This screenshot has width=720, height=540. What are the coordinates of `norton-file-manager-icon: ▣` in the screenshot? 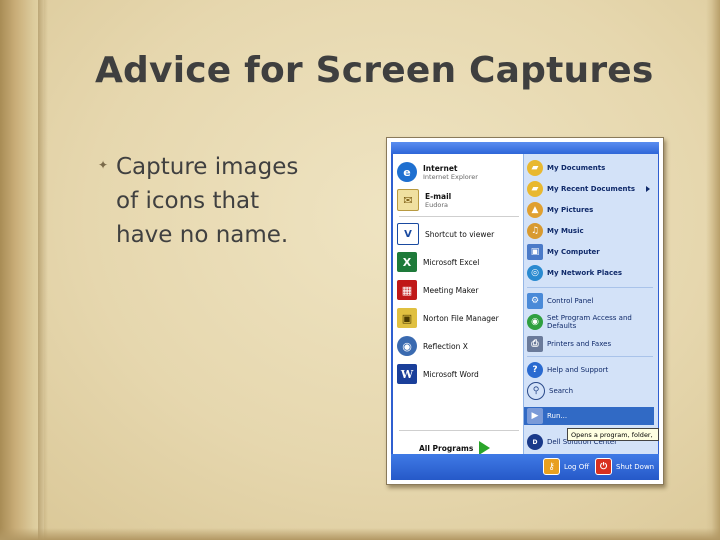 It's located at (407, 318).